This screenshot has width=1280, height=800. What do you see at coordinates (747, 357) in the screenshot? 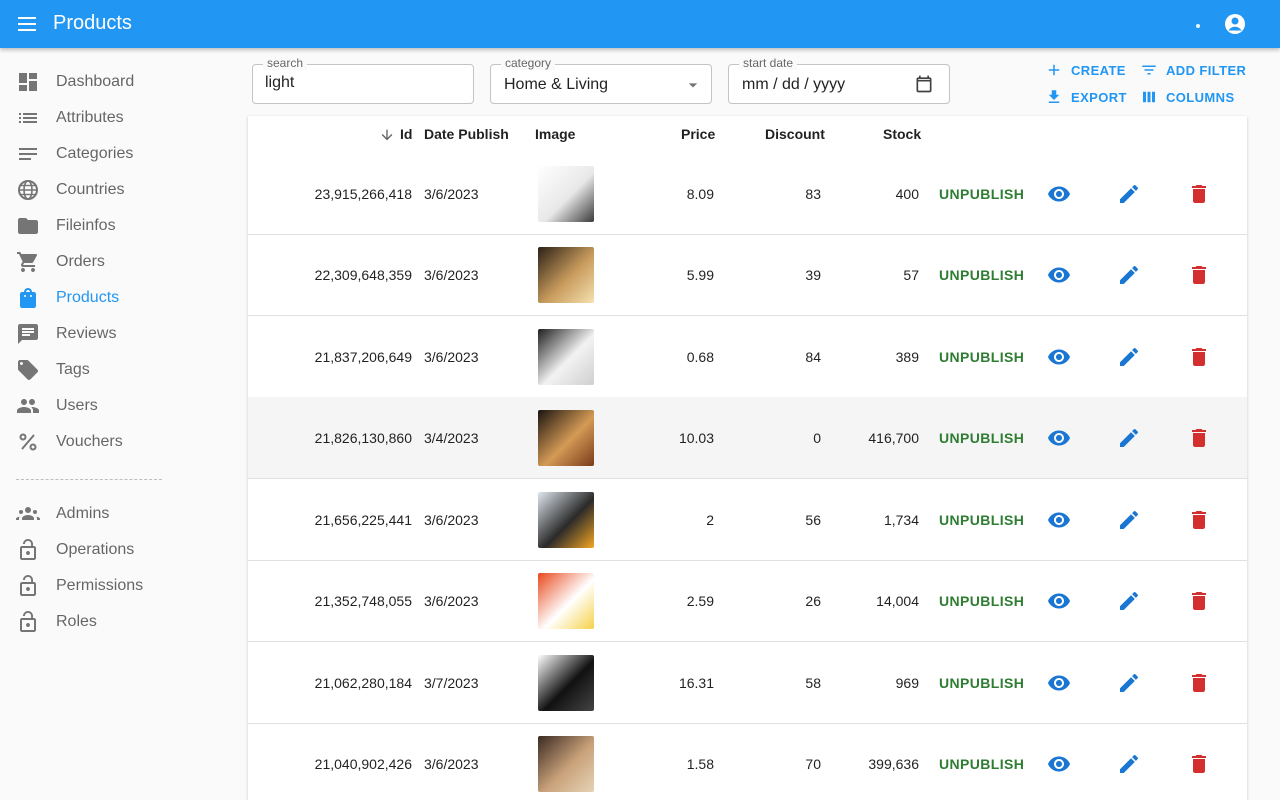
I see `table-row: 21,837,206,649 3/6/2023 0.68 84 389 UNPUBLISH` at bounding box center [747, 357].